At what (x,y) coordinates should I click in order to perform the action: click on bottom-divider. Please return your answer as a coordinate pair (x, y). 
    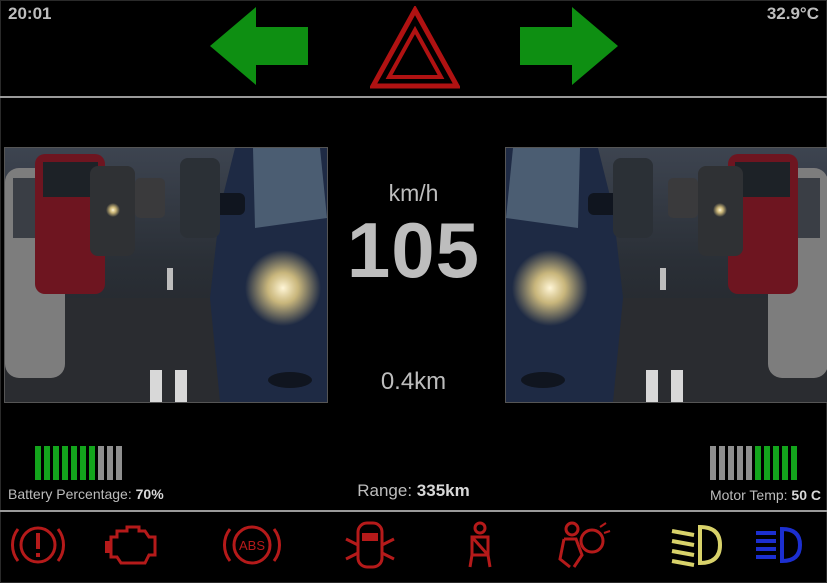
    Looking at the image, I should click on (413, 511).